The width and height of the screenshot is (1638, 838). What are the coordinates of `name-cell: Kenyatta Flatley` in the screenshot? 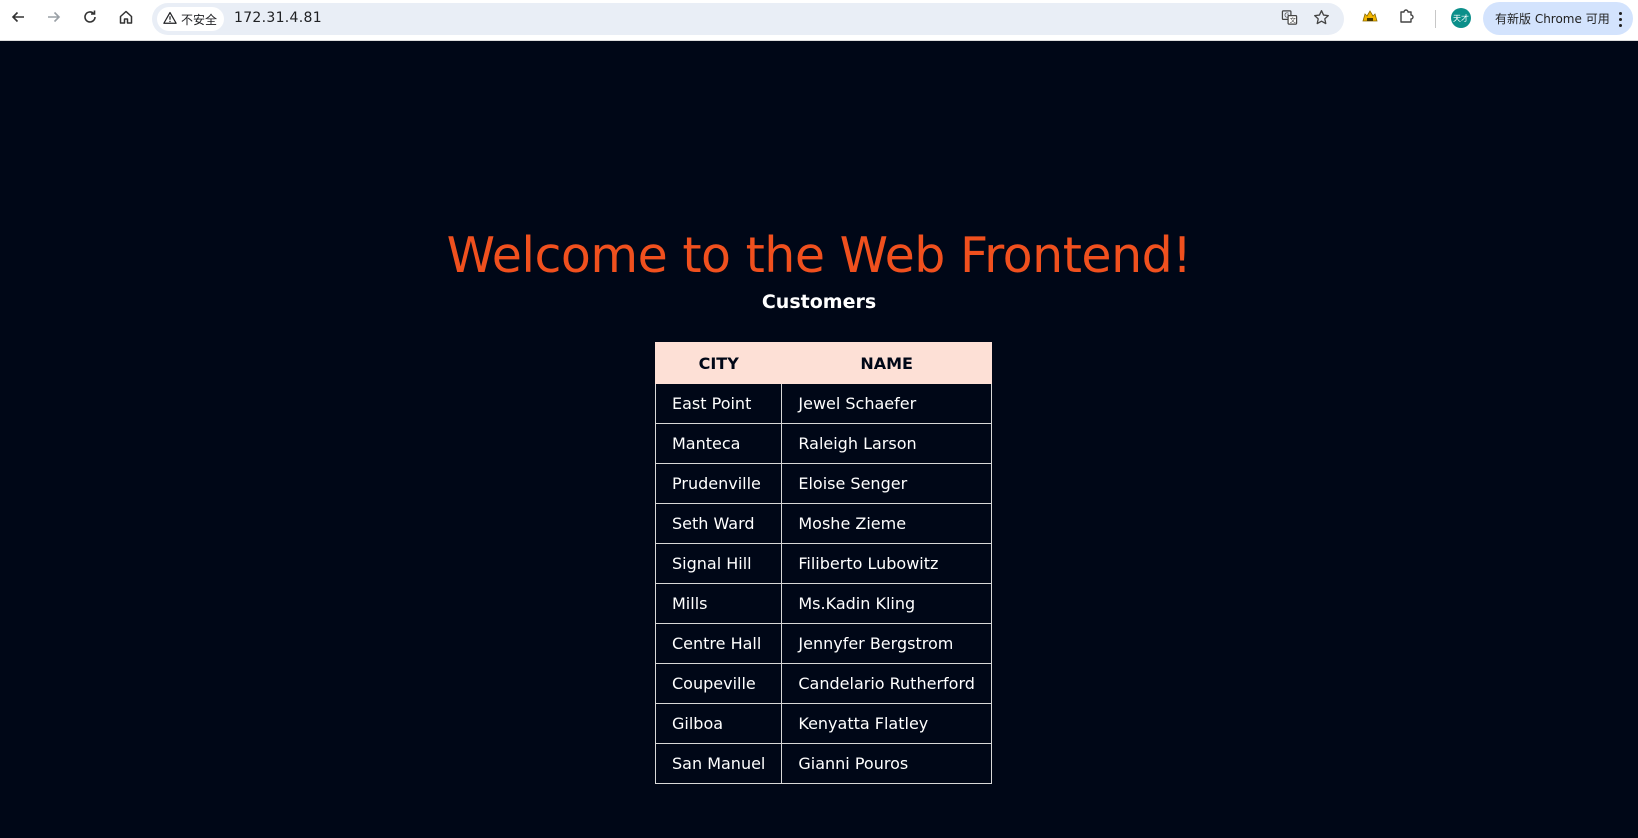 It's located at (886, 723).